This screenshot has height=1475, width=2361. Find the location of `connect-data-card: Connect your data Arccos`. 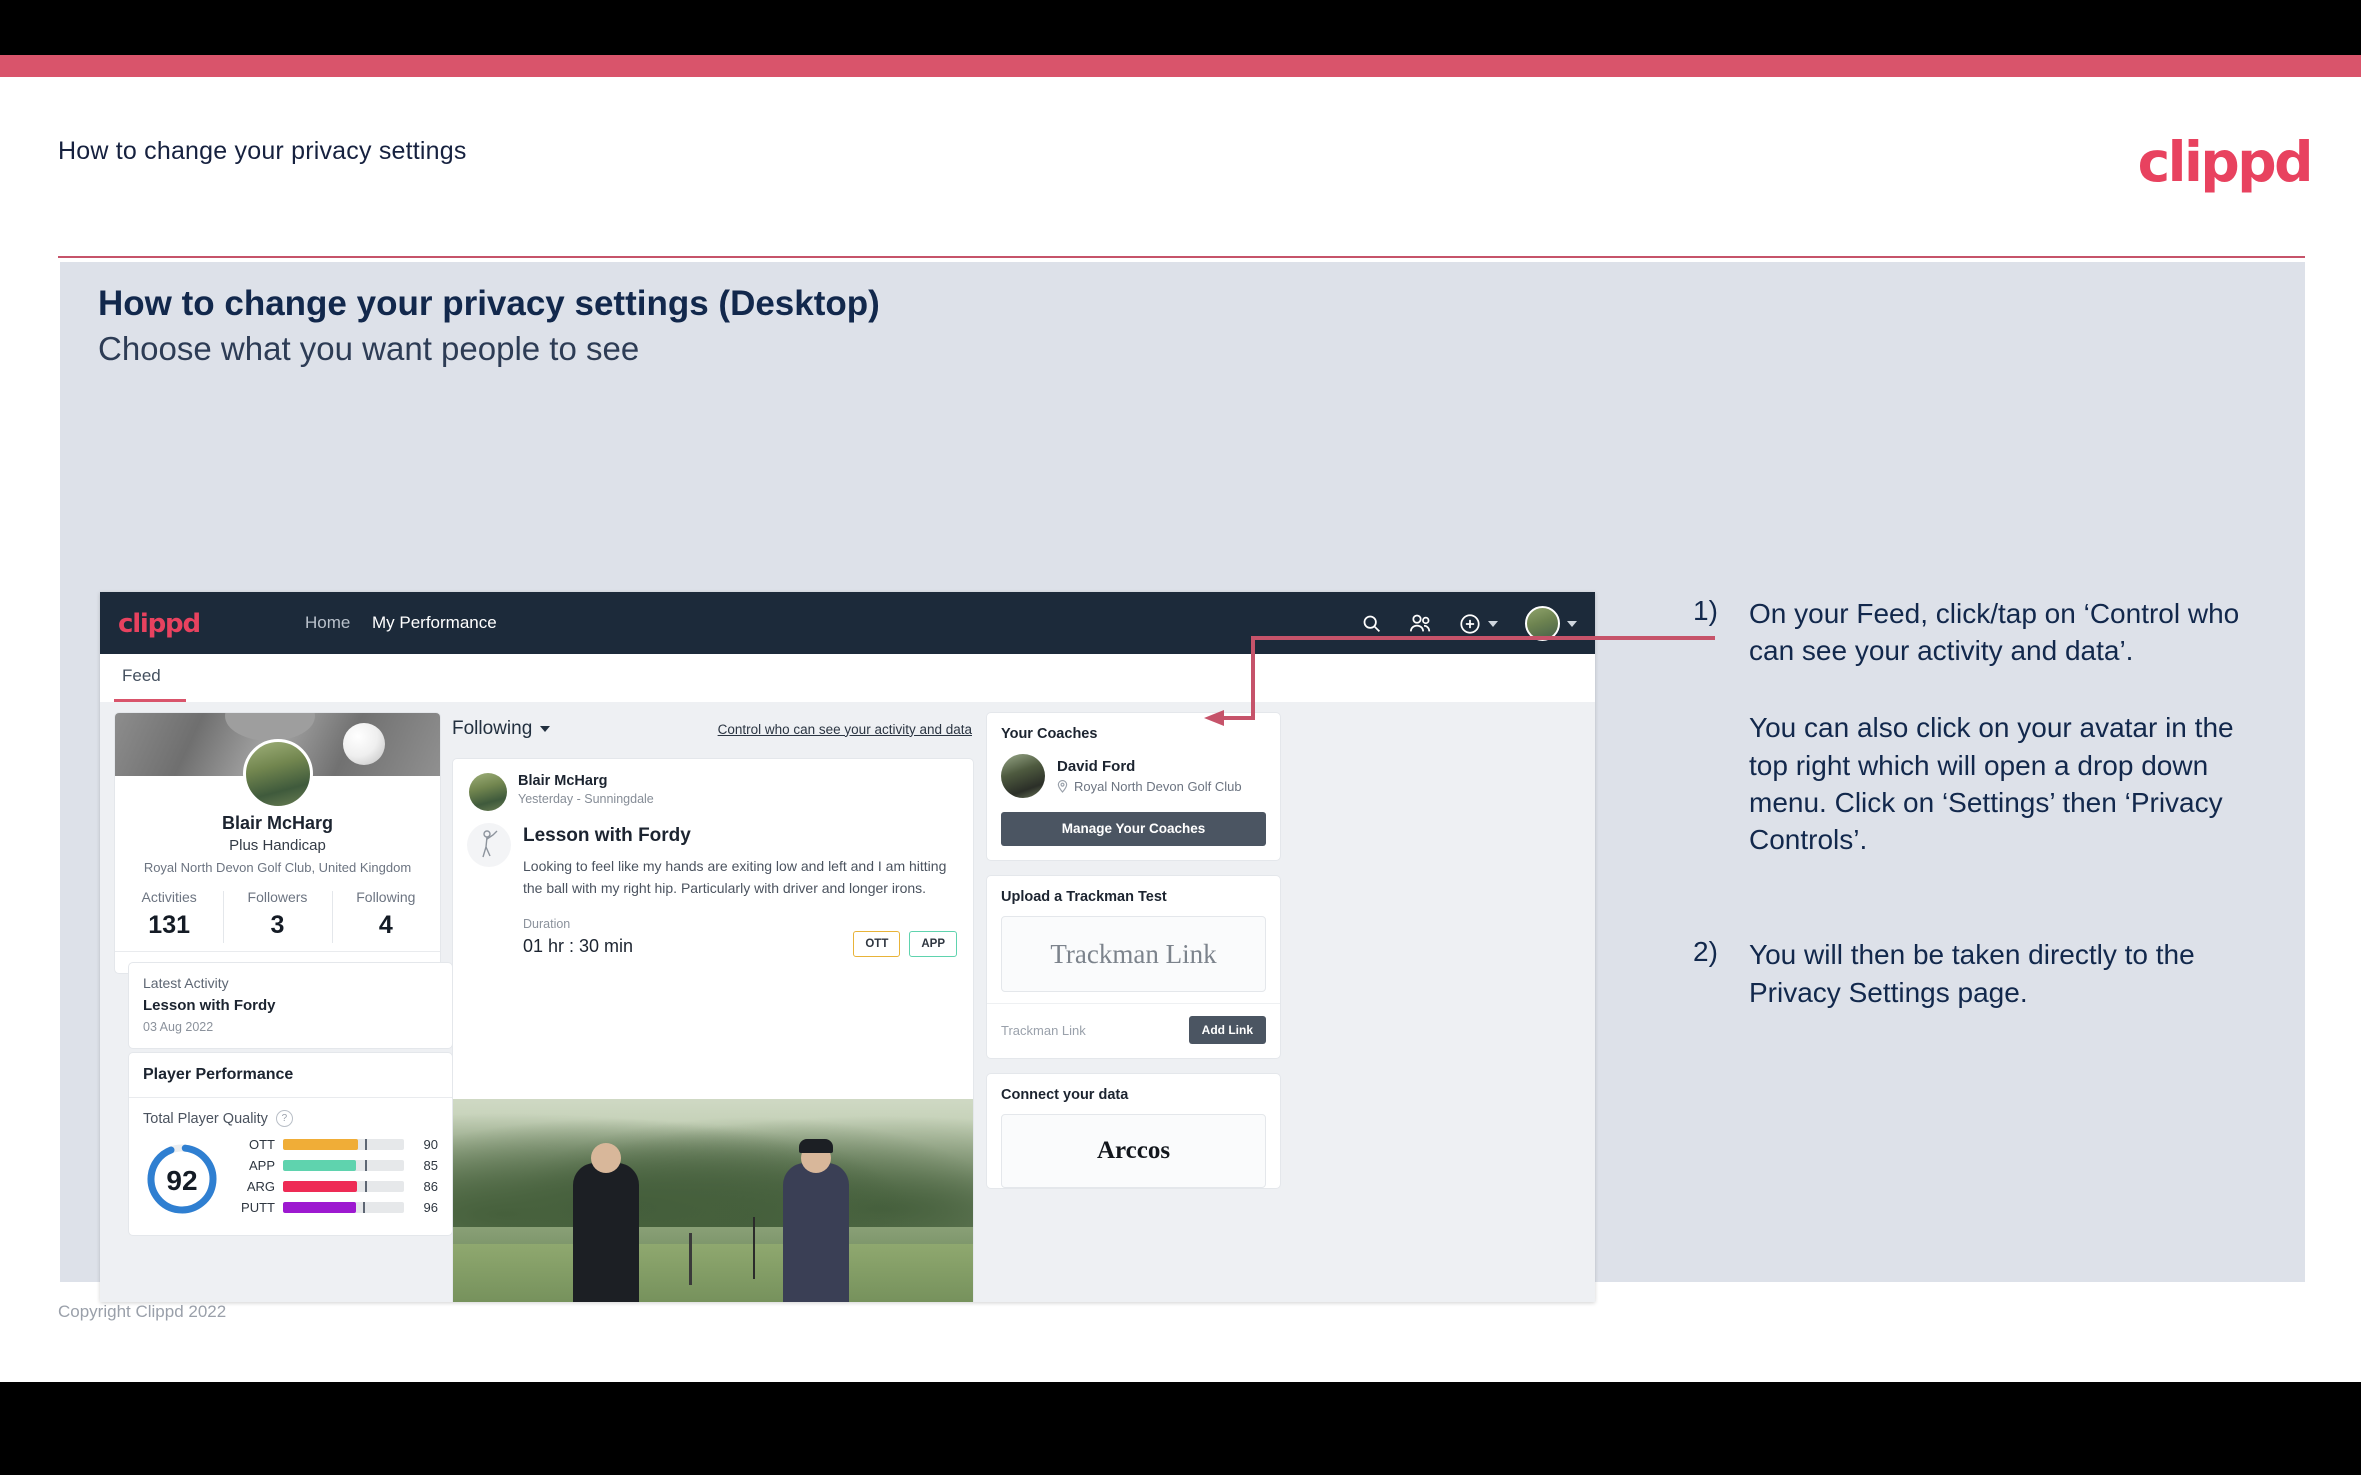

connect-data-card: Connect your data Arccos is located at coordinates (1133, 1131).